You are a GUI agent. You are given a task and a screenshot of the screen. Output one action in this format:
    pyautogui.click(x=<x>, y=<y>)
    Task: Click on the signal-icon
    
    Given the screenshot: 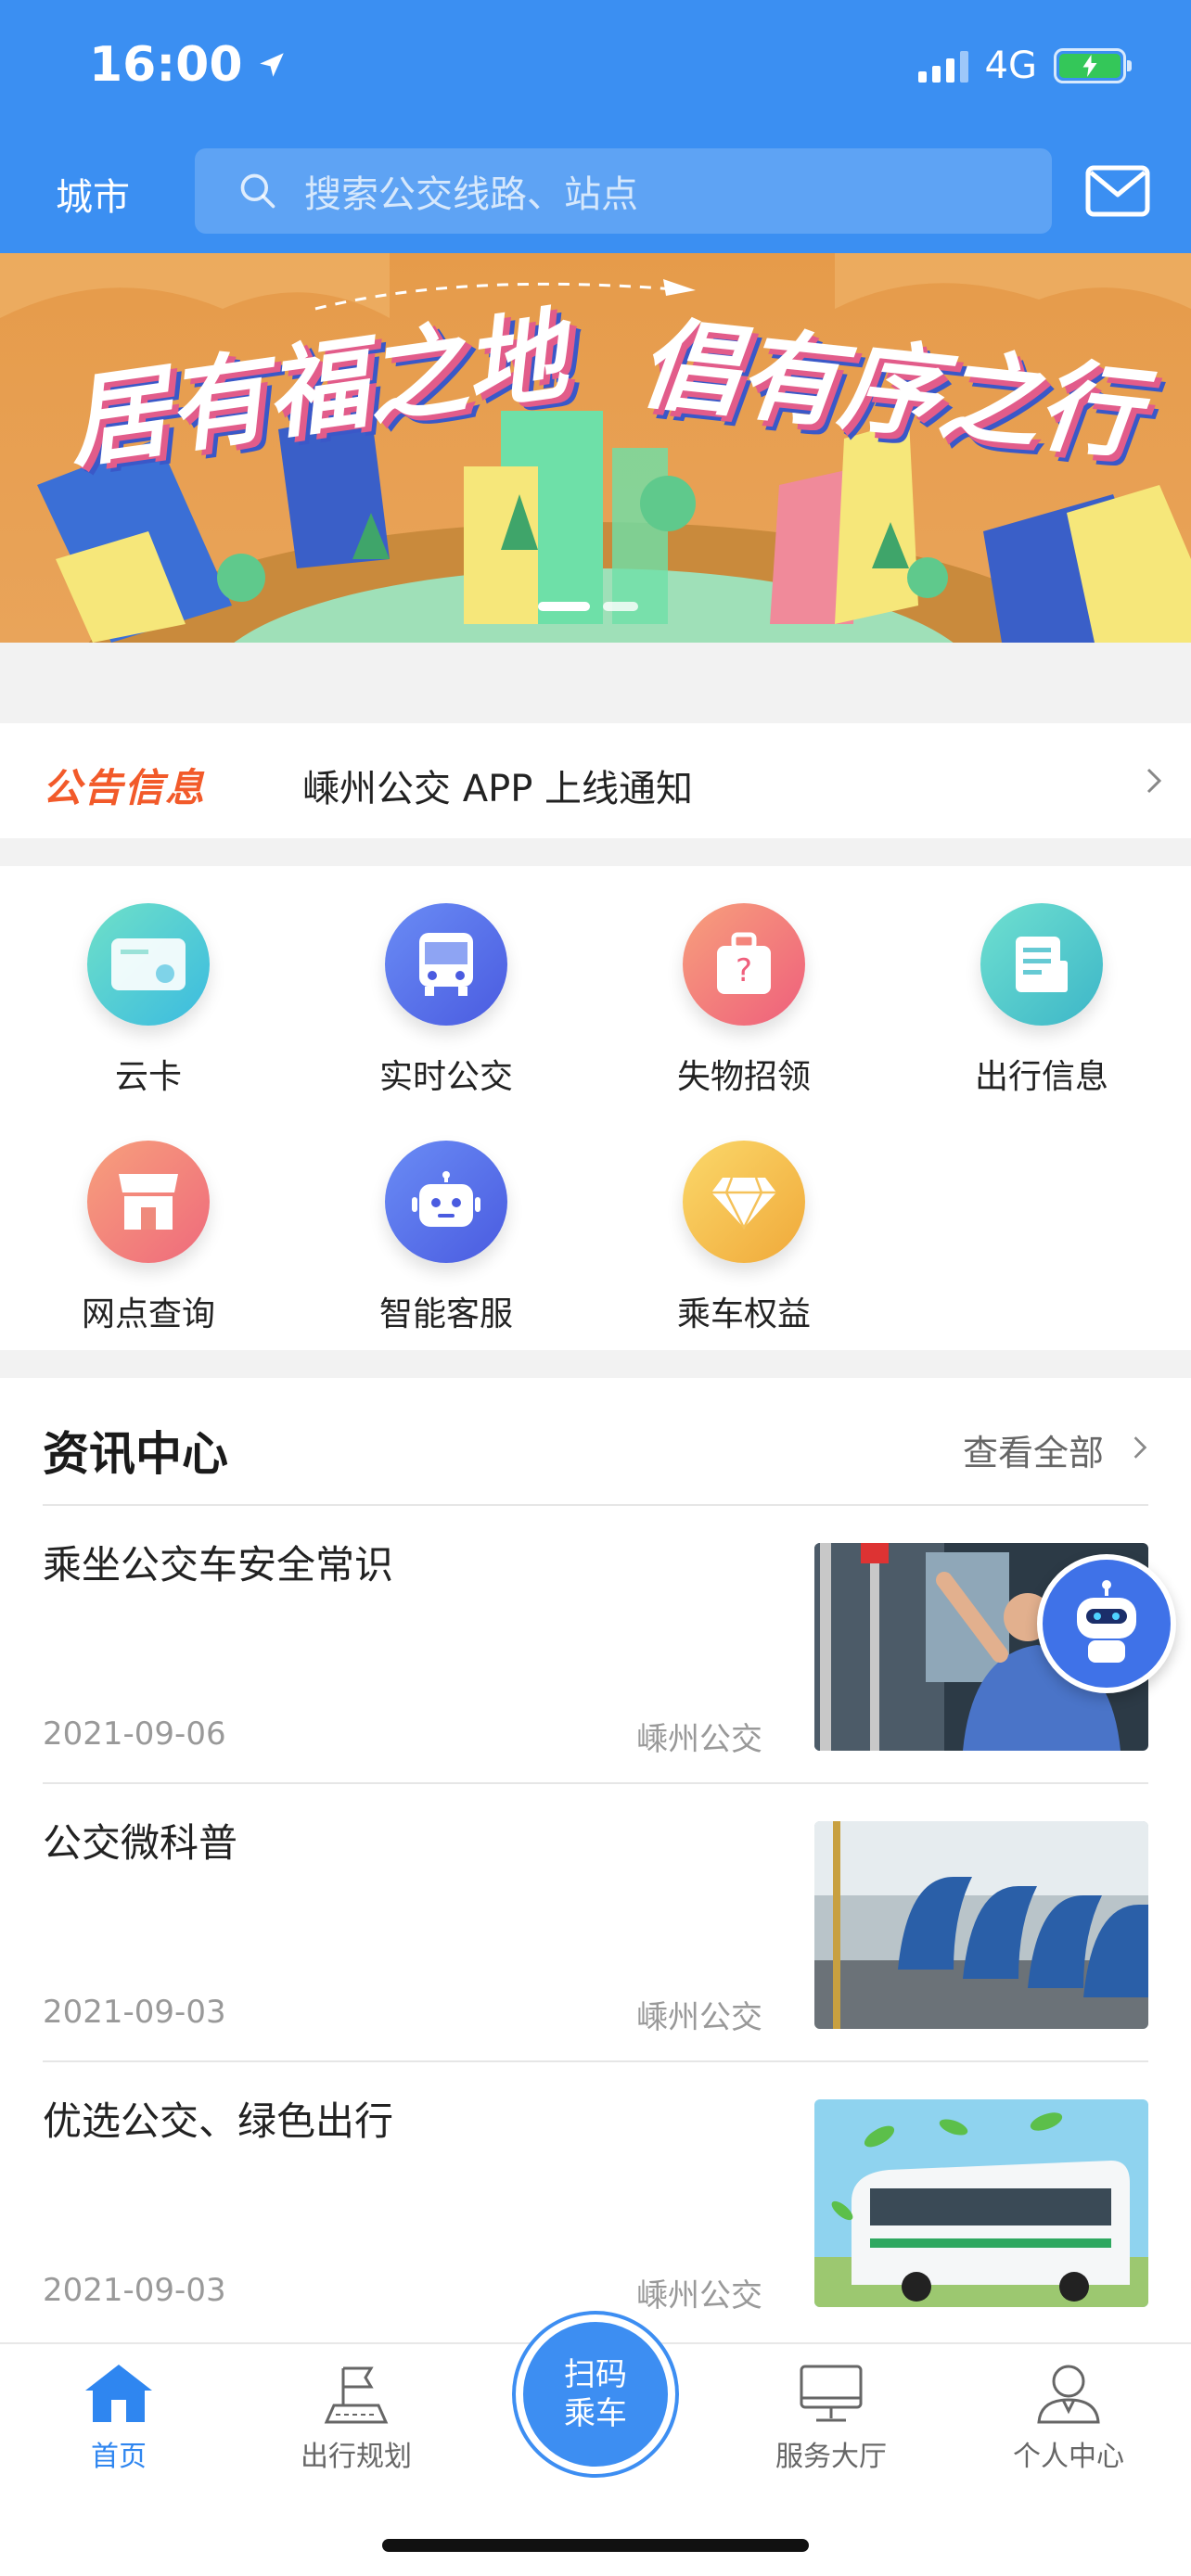 What is the action you would take?
    pyautogui.click(x=942, y=66)
    